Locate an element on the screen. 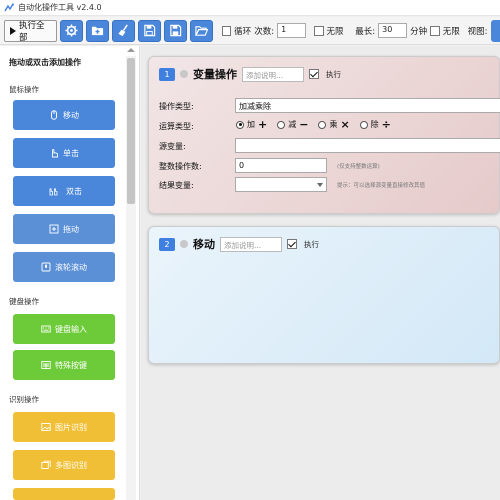 The width and height of the screenshot is (500, 500). run-all-label: 执行全部 is located at coordinates (32, 31).